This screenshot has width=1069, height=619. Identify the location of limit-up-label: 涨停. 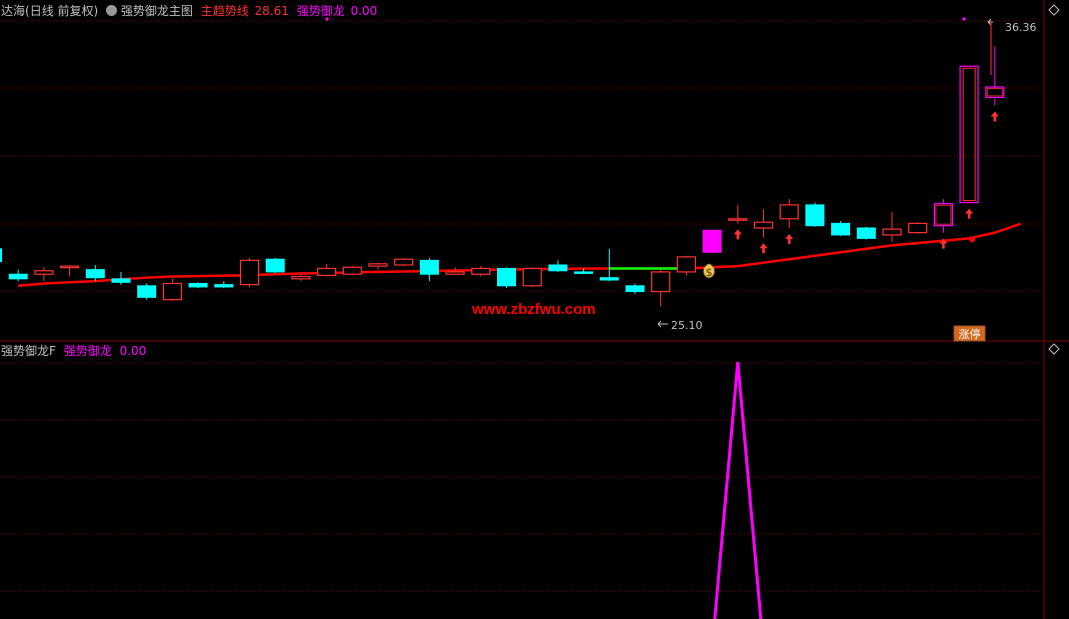
(970, 334).